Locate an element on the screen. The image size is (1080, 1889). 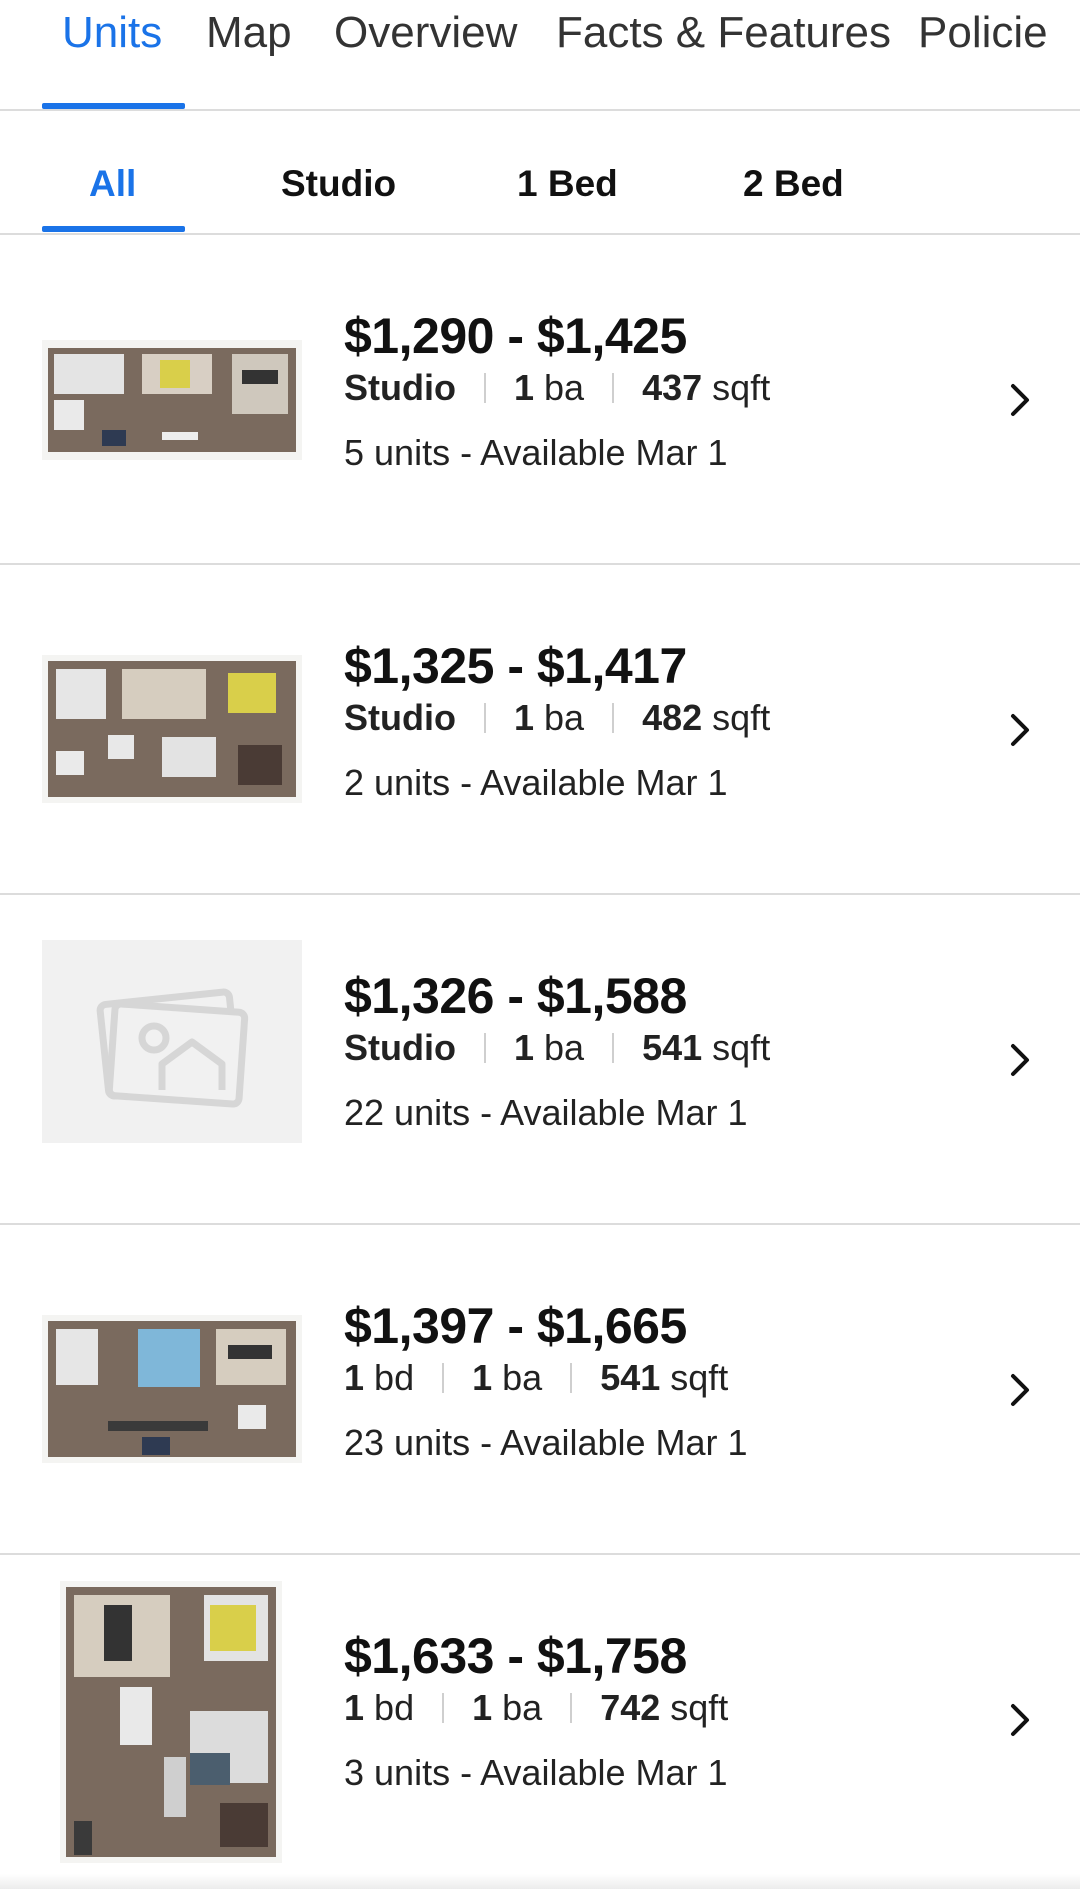
unit-specs: Studio 1 ba 482 sqft is located at coordinates (557, 718).